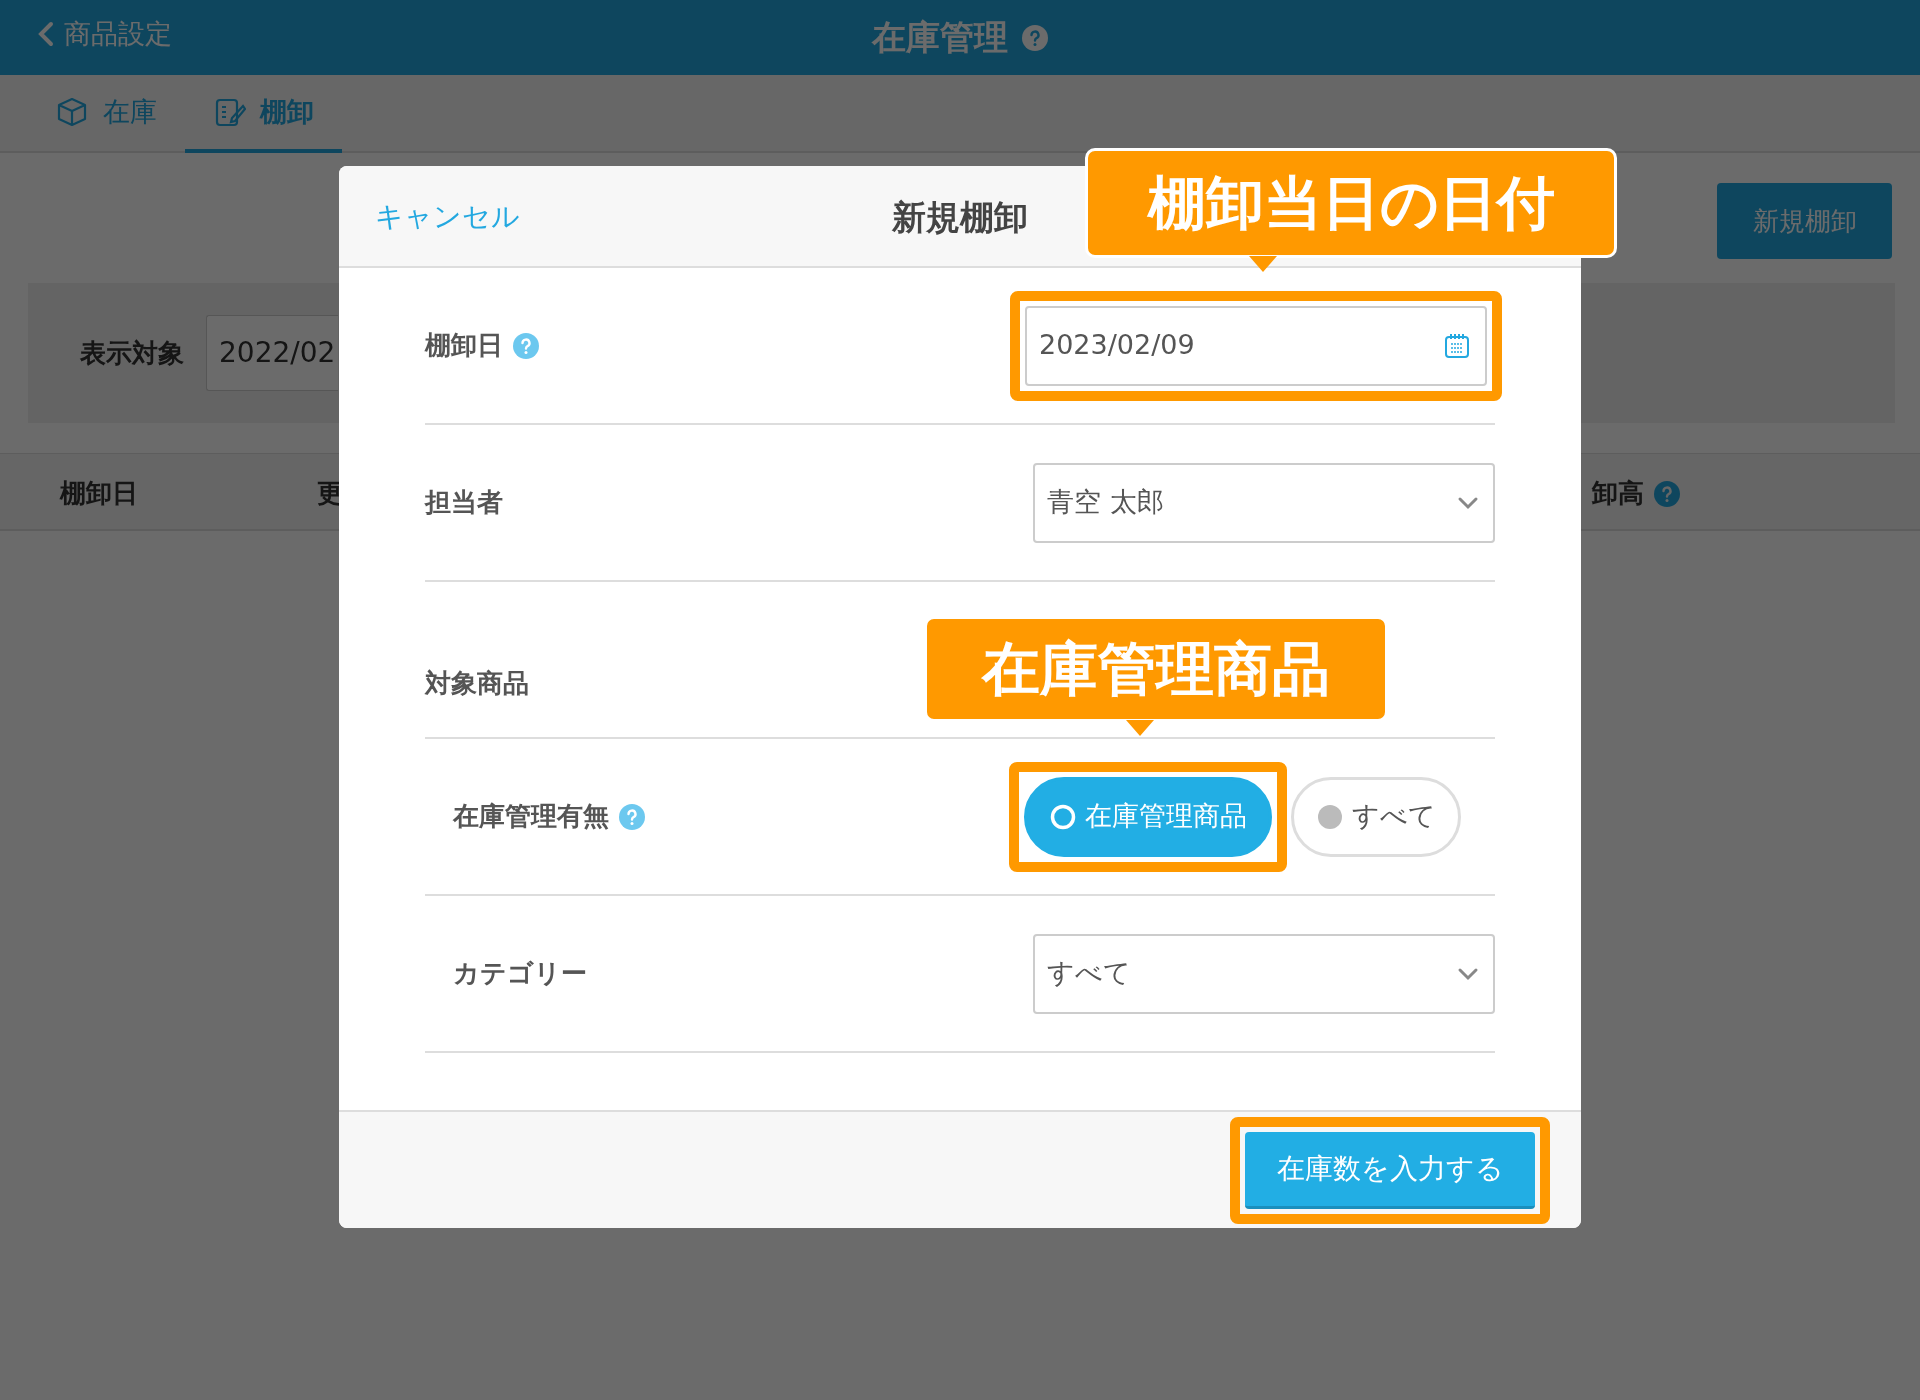 This screenshot has width=1920, height=1400. Describe the element at coordinates (1148, 816) in the screenshot. I see `radio-option: 在庫管理商品` at that location.